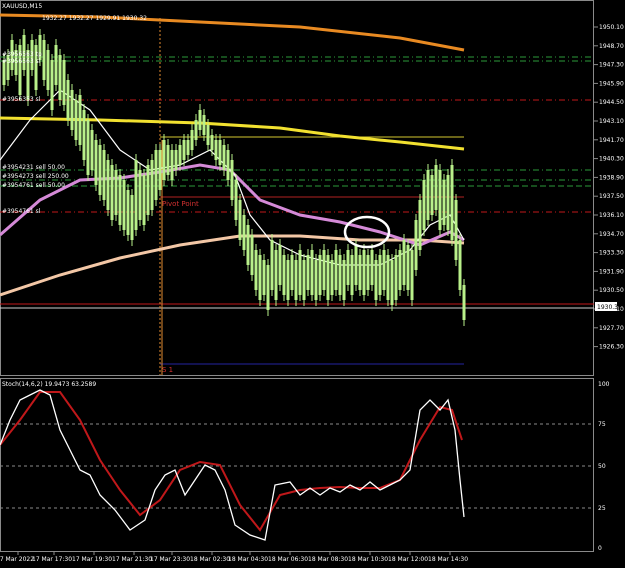 The width and height of the screenshot is (625, 568). Describe the element at coordinates (611, 46) in the screenshot. I see `price-tick-label: 1948.70` at that location.